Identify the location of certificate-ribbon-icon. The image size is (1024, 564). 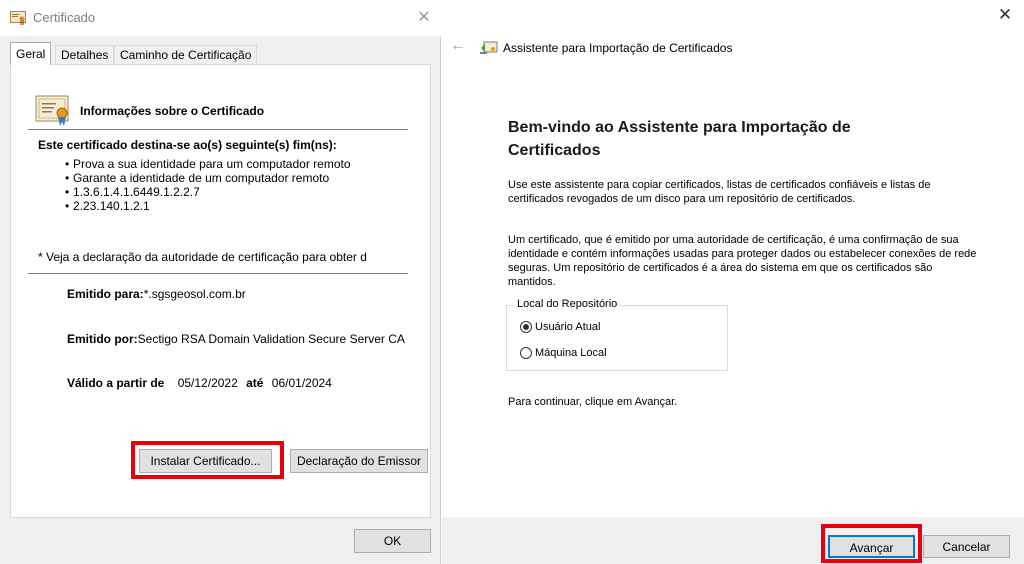
(54, 111).